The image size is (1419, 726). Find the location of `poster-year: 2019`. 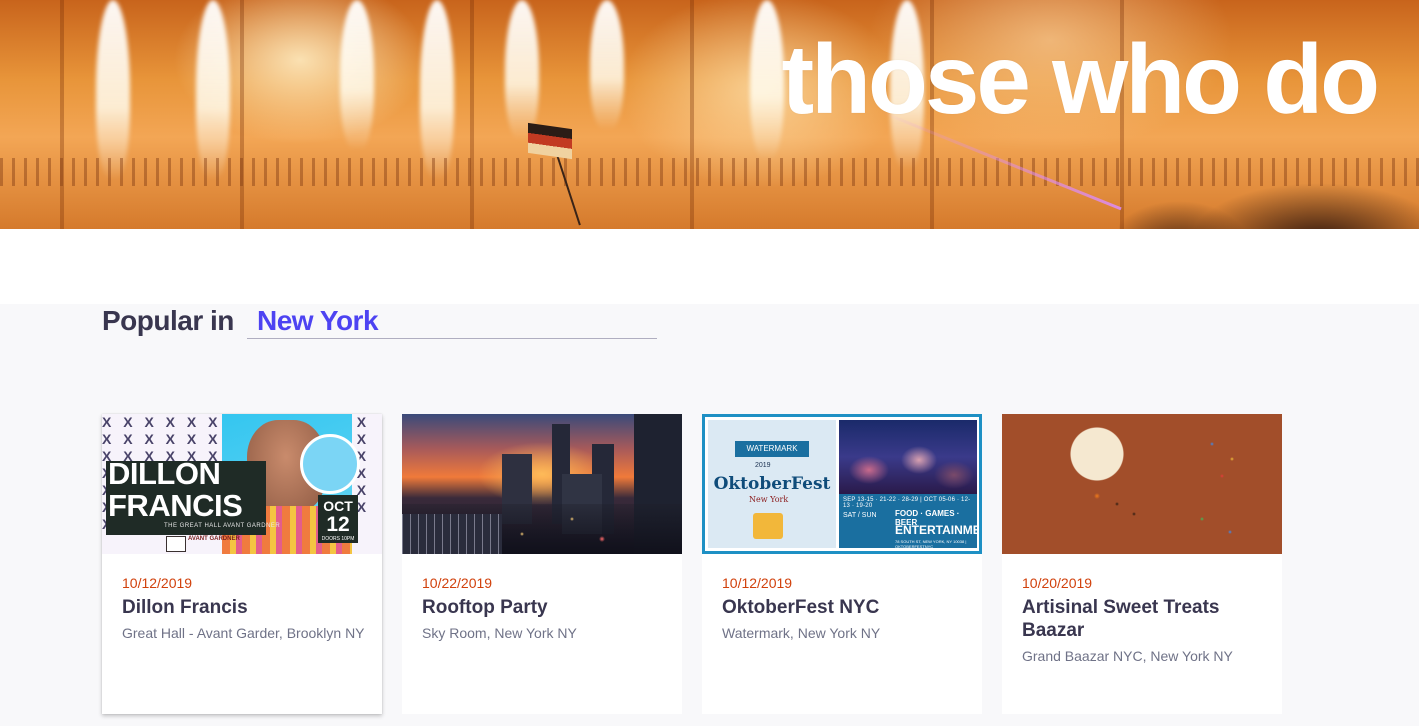

poster-year: 2019 is located at coordinates (763, 465).